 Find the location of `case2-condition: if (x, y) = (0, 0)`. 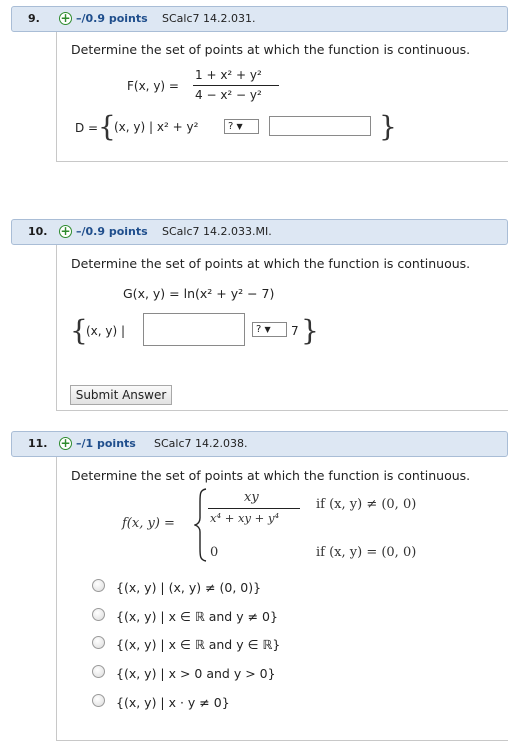

case2-condition: if (x, y) = (0, 0) is located at coordinates (366, 552).